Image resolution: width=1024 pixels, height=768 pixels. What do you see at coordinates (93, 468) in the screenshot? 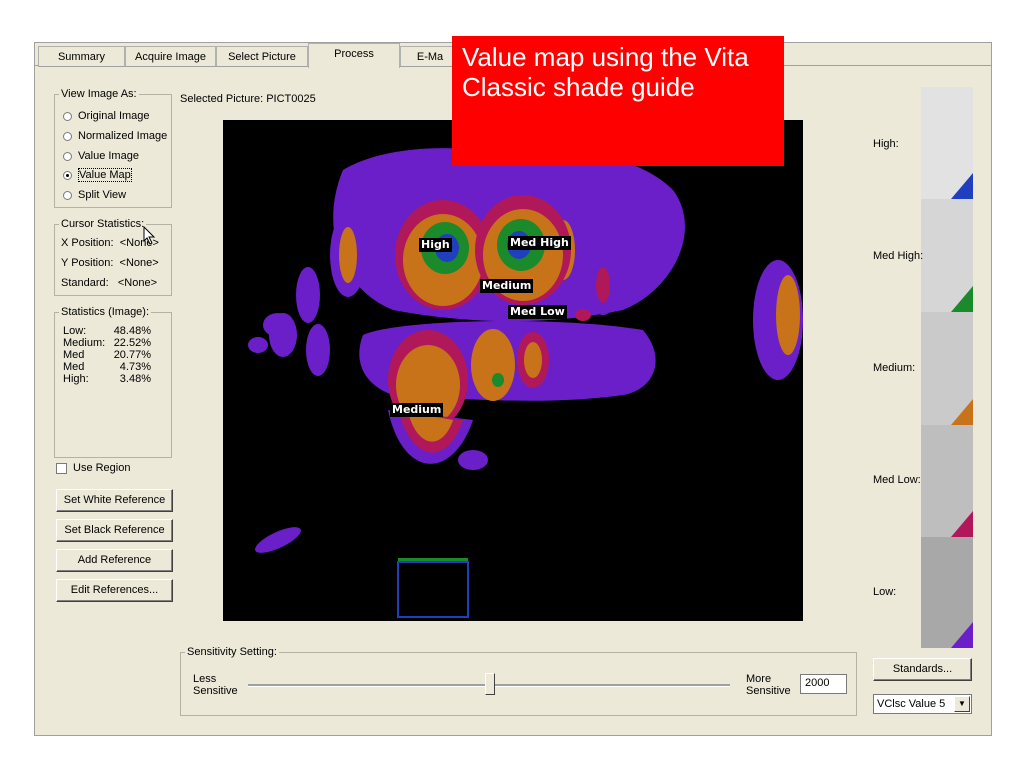
I see `use-region-checkbox: Use Region` at bounding box center [93, 468].